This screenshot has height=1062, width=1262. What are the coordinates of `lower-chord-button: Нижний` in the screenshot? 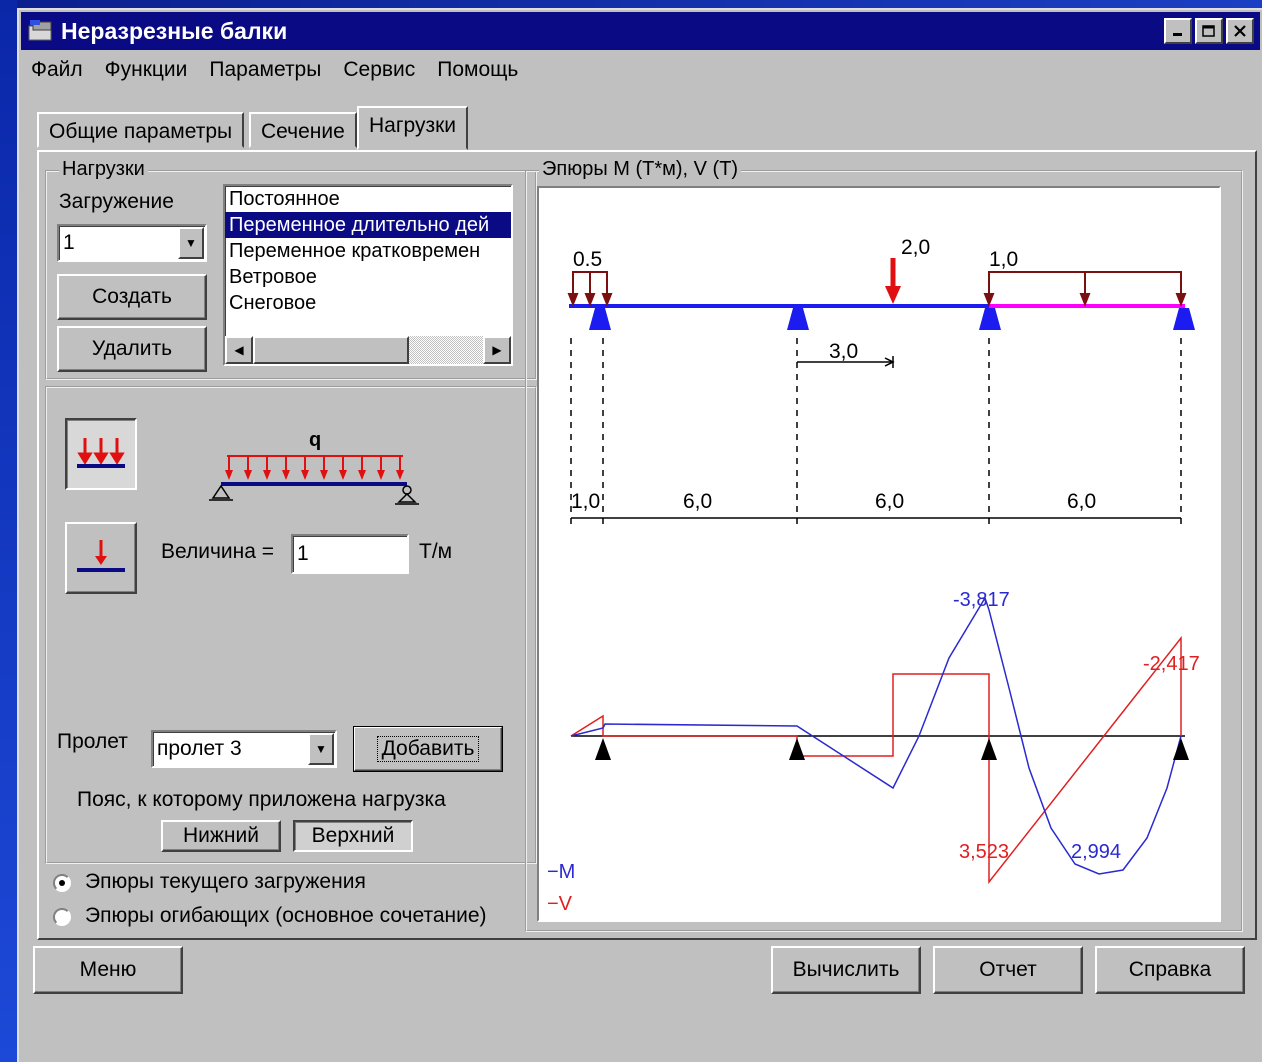 It's located at (221, 836).